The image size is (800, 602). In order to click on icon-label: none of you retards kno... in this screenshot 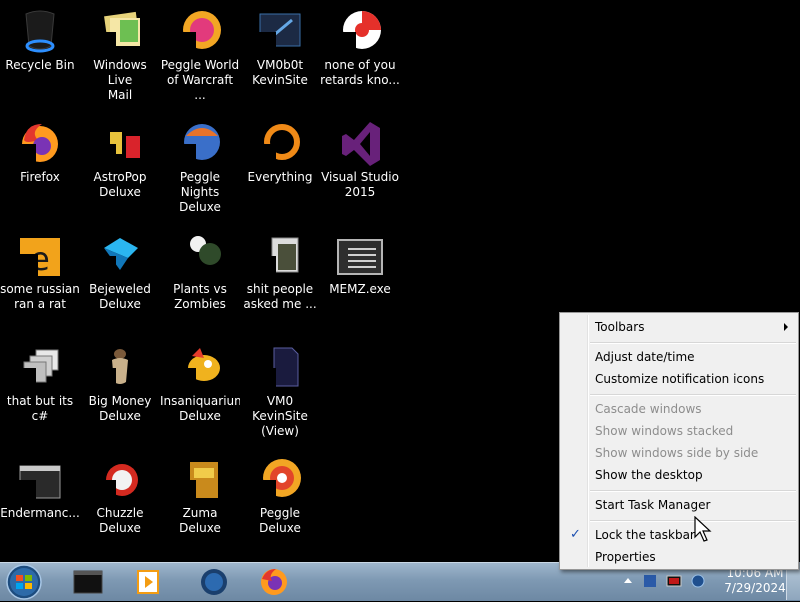, I will do `click(360, 72)`.